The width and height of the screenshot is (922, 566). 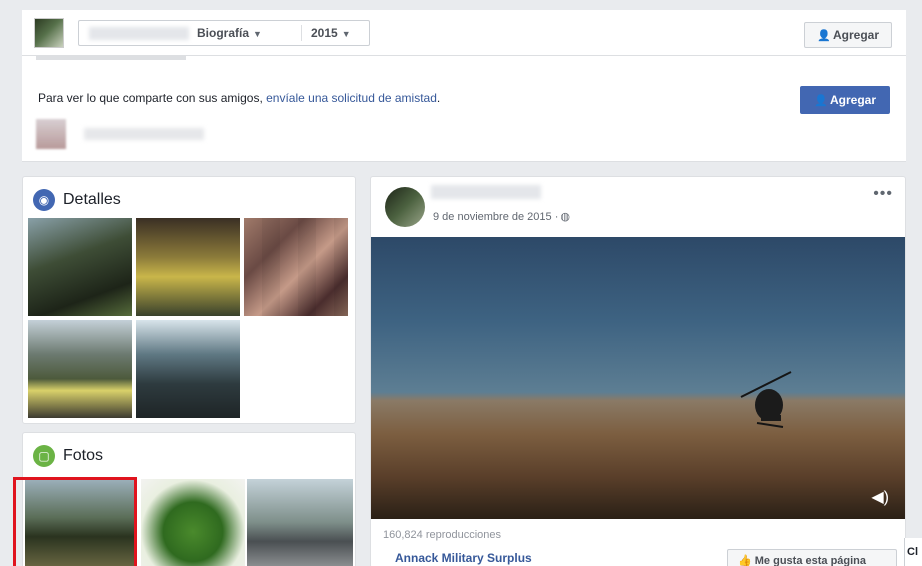 I want to click on profile-avatar, so click(x=49, y=33).